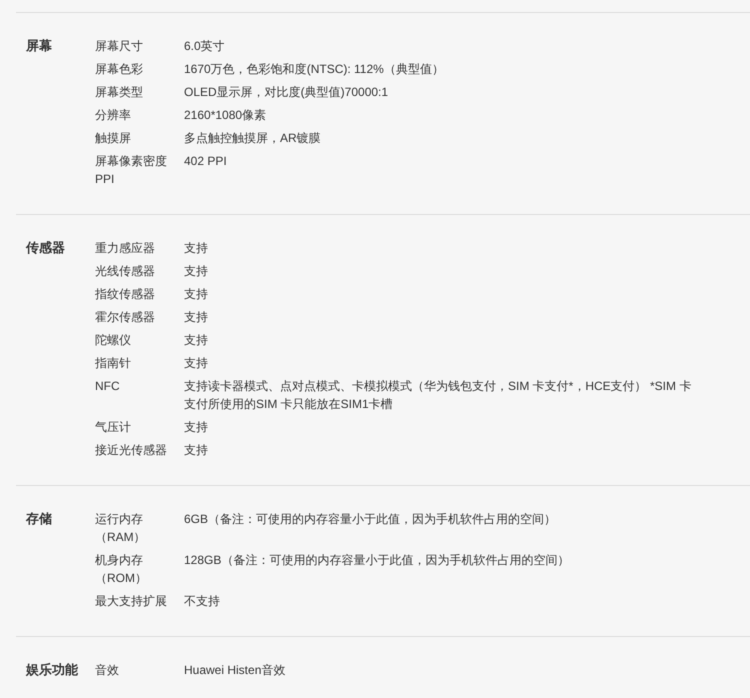  I want to click on spec-value: 支持读卡器模式、点对点模式、卡模拟模式（华为钱包支付，SIM 卡支付*，HCE支付） *SIM 卡支付所使用的SIM 卡只能放在SIM1卡槽, so click(438, 395).